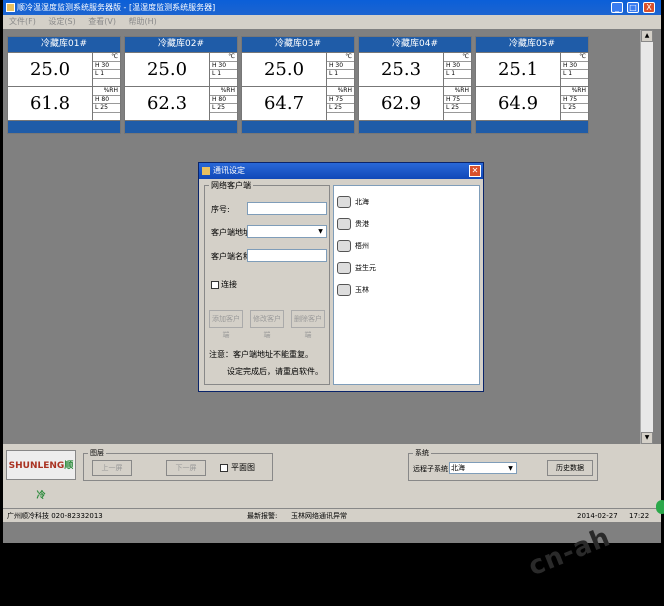  I want to click on close-button: X, so click(649, 7).